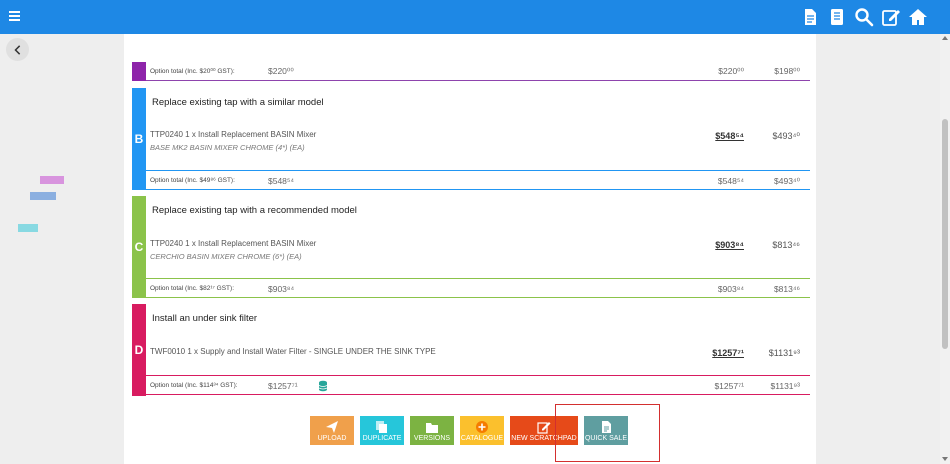  Describe the element at coordinates (730, 181) in the screenshot. I see `option-total-price: $548⁵⁴` at that location.